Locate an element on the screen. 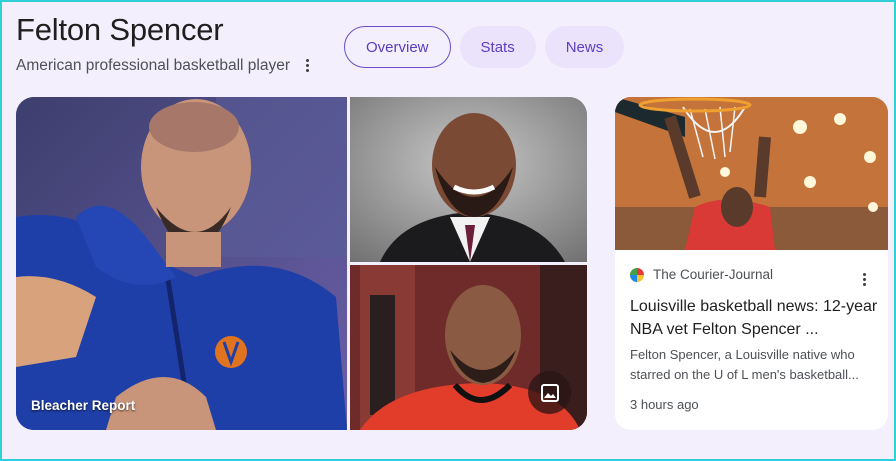  news-source-name: The Courier-Journal is located at coordinates (713, 274).